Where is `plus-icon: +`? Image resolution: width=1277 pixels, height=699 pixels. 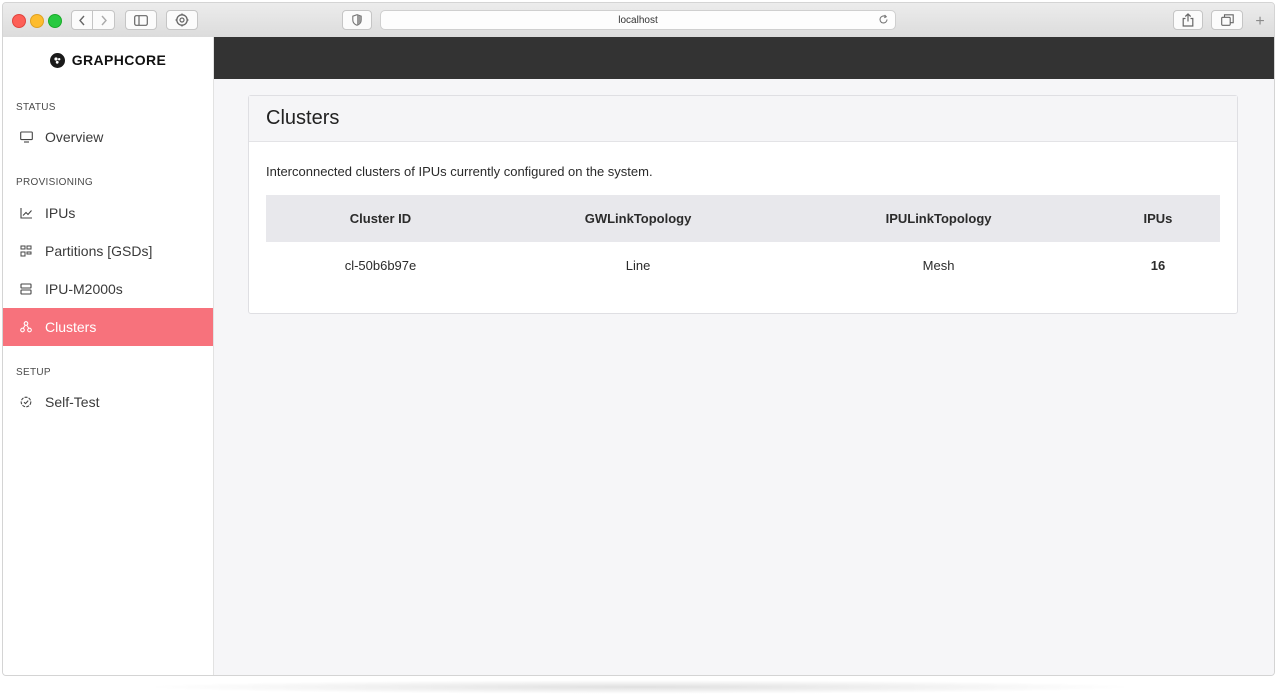
plus-icon: + is located at coordinates (1260, 21).